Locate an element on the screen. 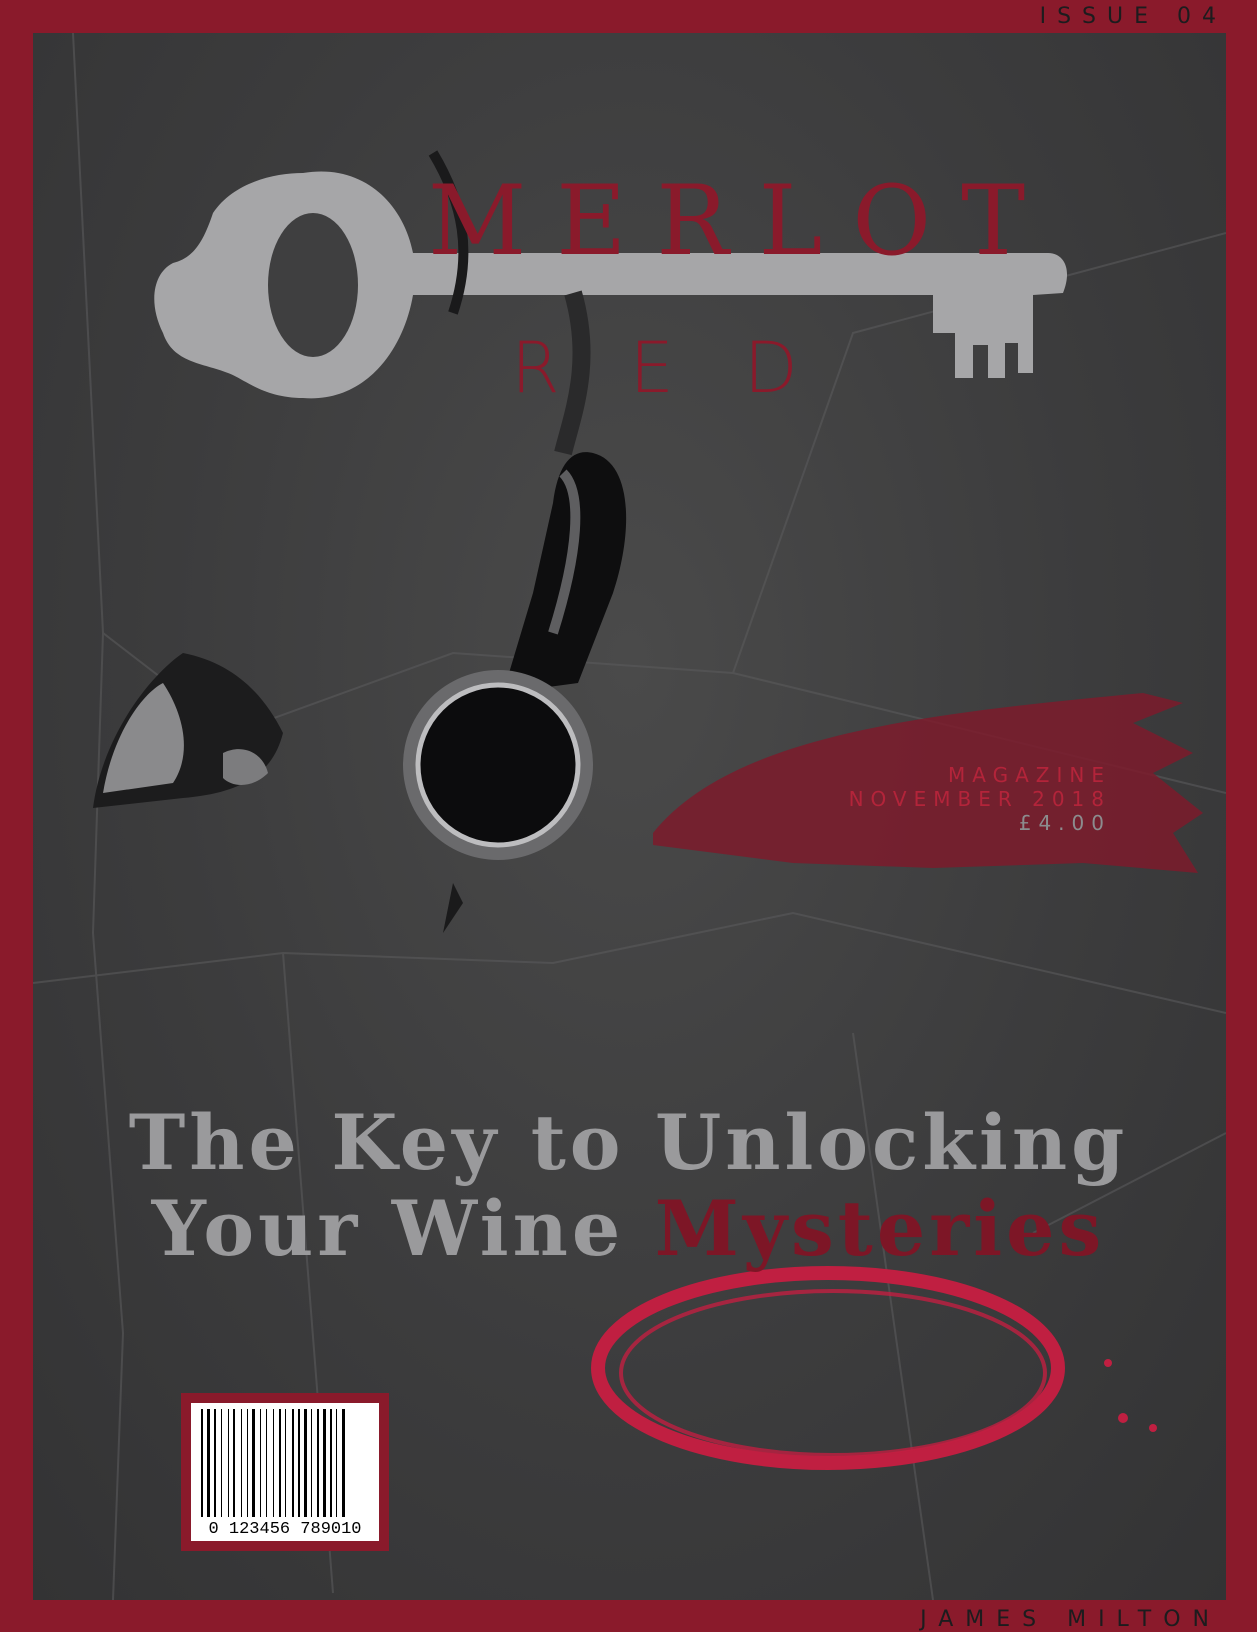  glass-shard-illustration is located at coordinates (188, 730).